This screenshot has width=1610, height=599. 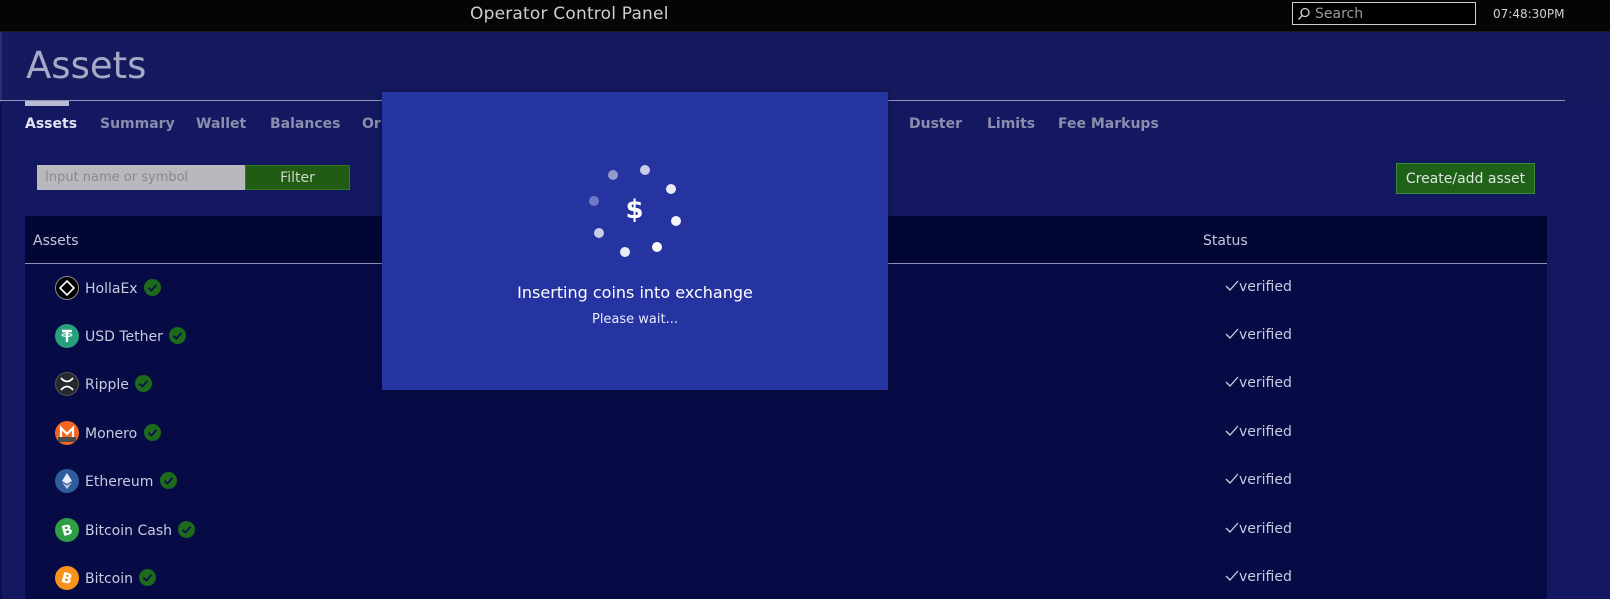 I want to click on table-row: Ethereum verified, so click(x=786, y=481).